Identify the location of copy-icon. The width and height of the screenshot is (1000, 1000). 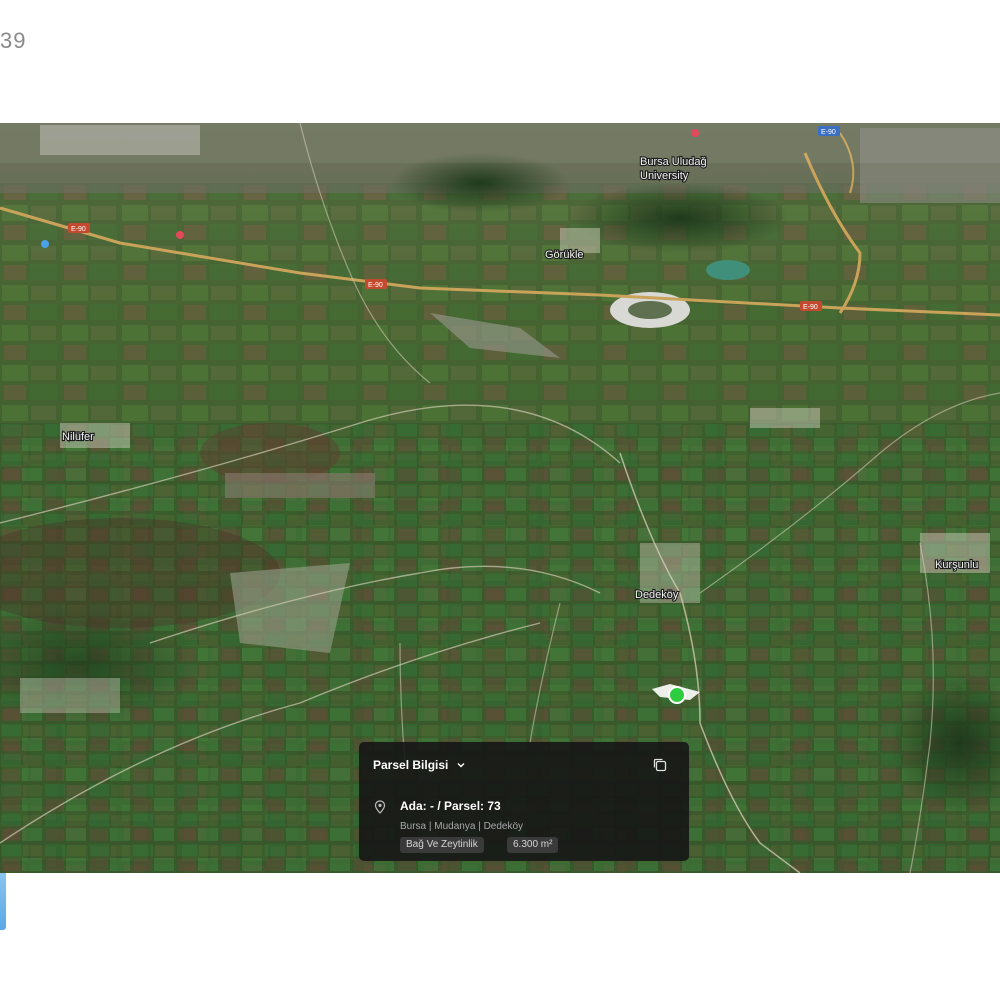
(660, 765).